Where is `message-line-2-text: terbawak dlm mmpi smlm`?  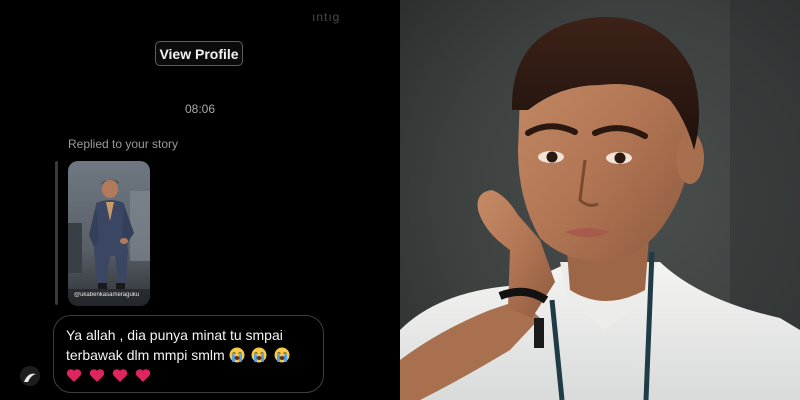
message-line-2-text: terbawak dlm mmpi smlm is located at coordinates (145, 355).